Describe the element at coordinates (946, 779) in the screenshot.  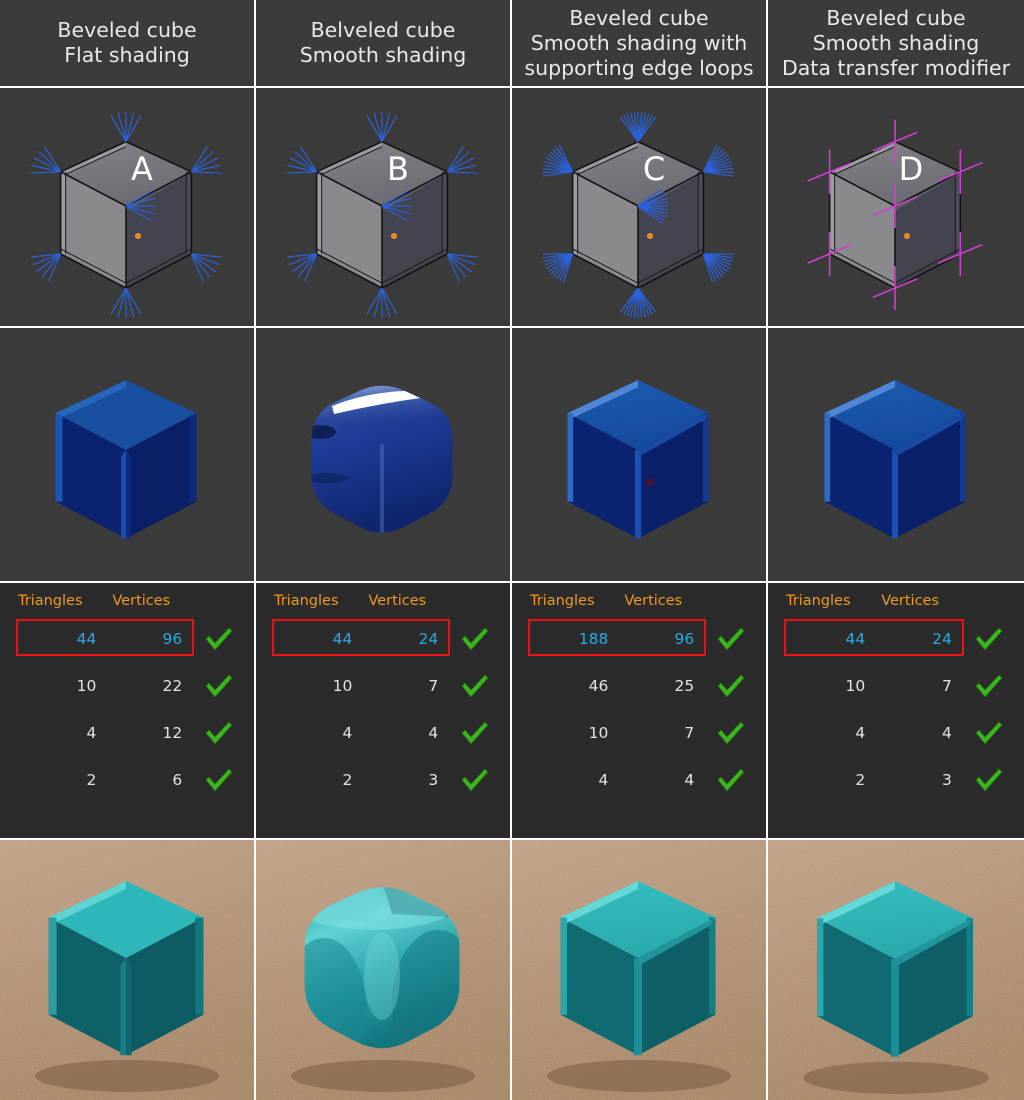
I see `cell-vertices: 3` at that location.